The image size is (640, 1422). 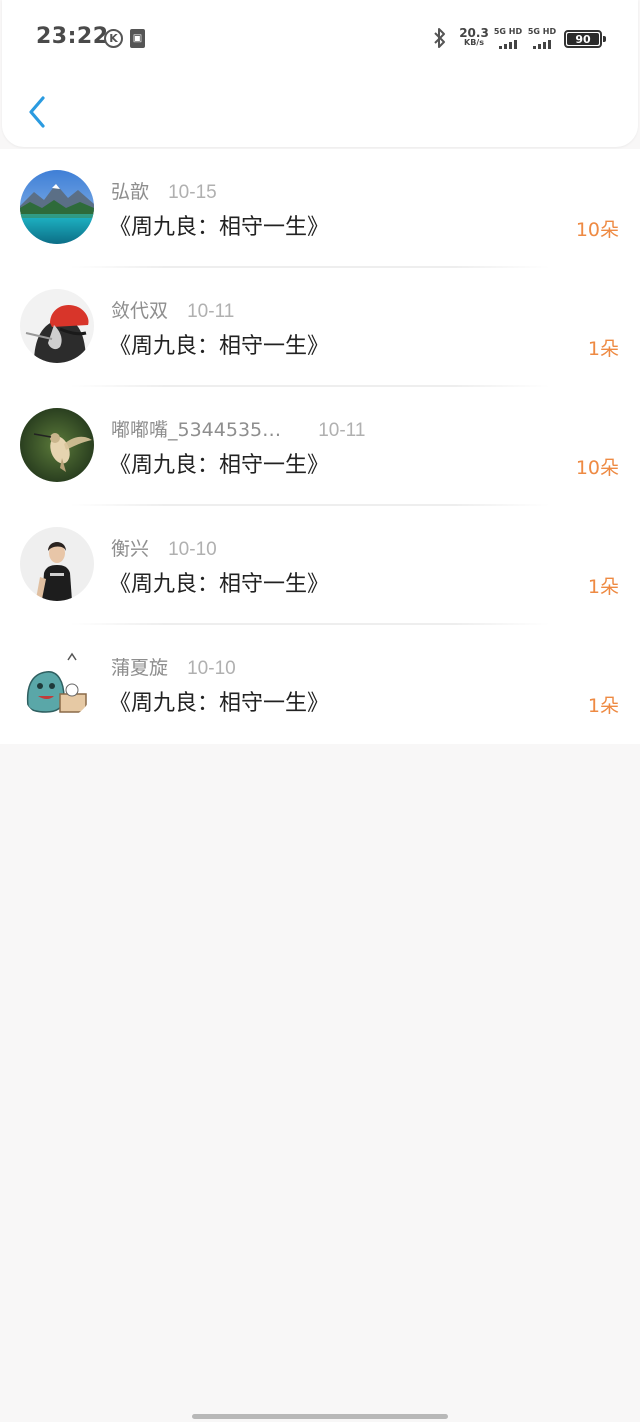 What do you see at coordinates (192, 192) in the screenshot?
I see `record-date: 10-15` at bounding box center [192, 192].